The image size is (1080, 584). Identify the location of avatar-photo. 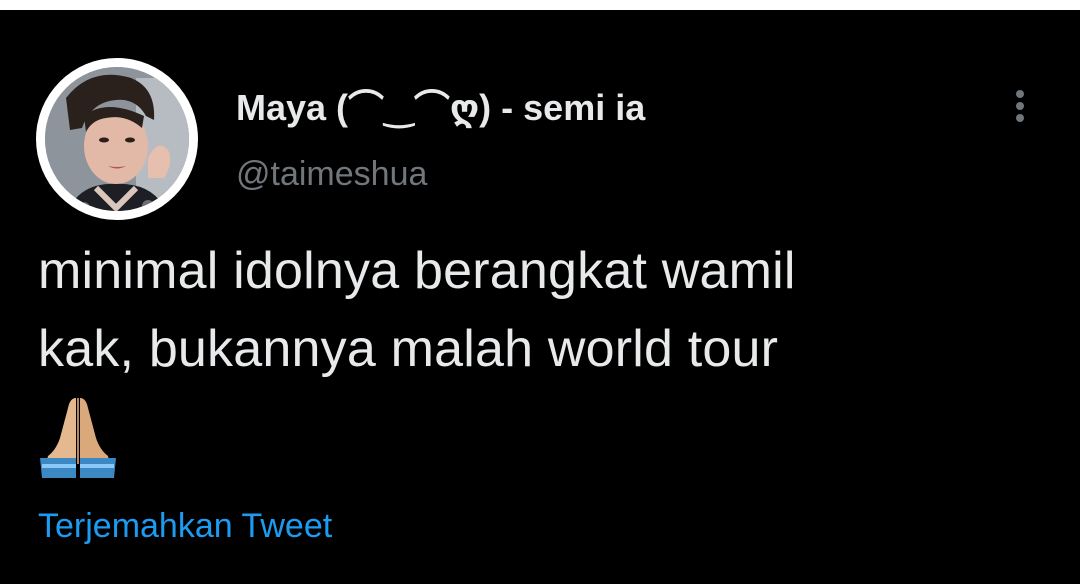
(117, 139).